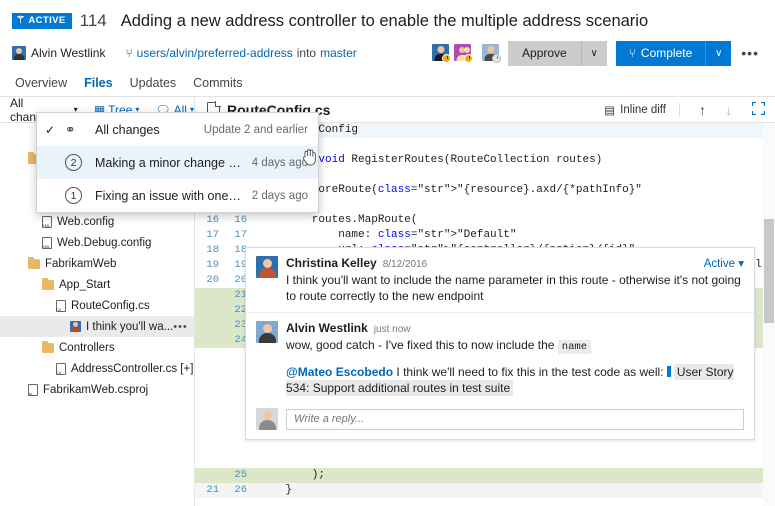 This screenshot has width=775, height=506. Describe the element at coordinates (306, 53) in the screenshot. I see `into-label: into` at that location.